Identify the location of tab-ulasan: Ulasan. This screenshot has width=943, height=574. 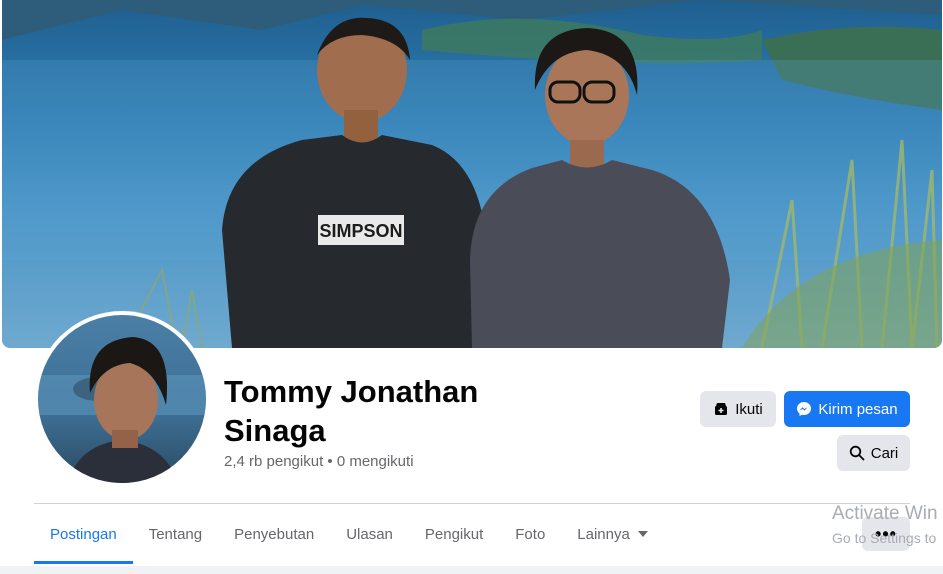
(369, 534).